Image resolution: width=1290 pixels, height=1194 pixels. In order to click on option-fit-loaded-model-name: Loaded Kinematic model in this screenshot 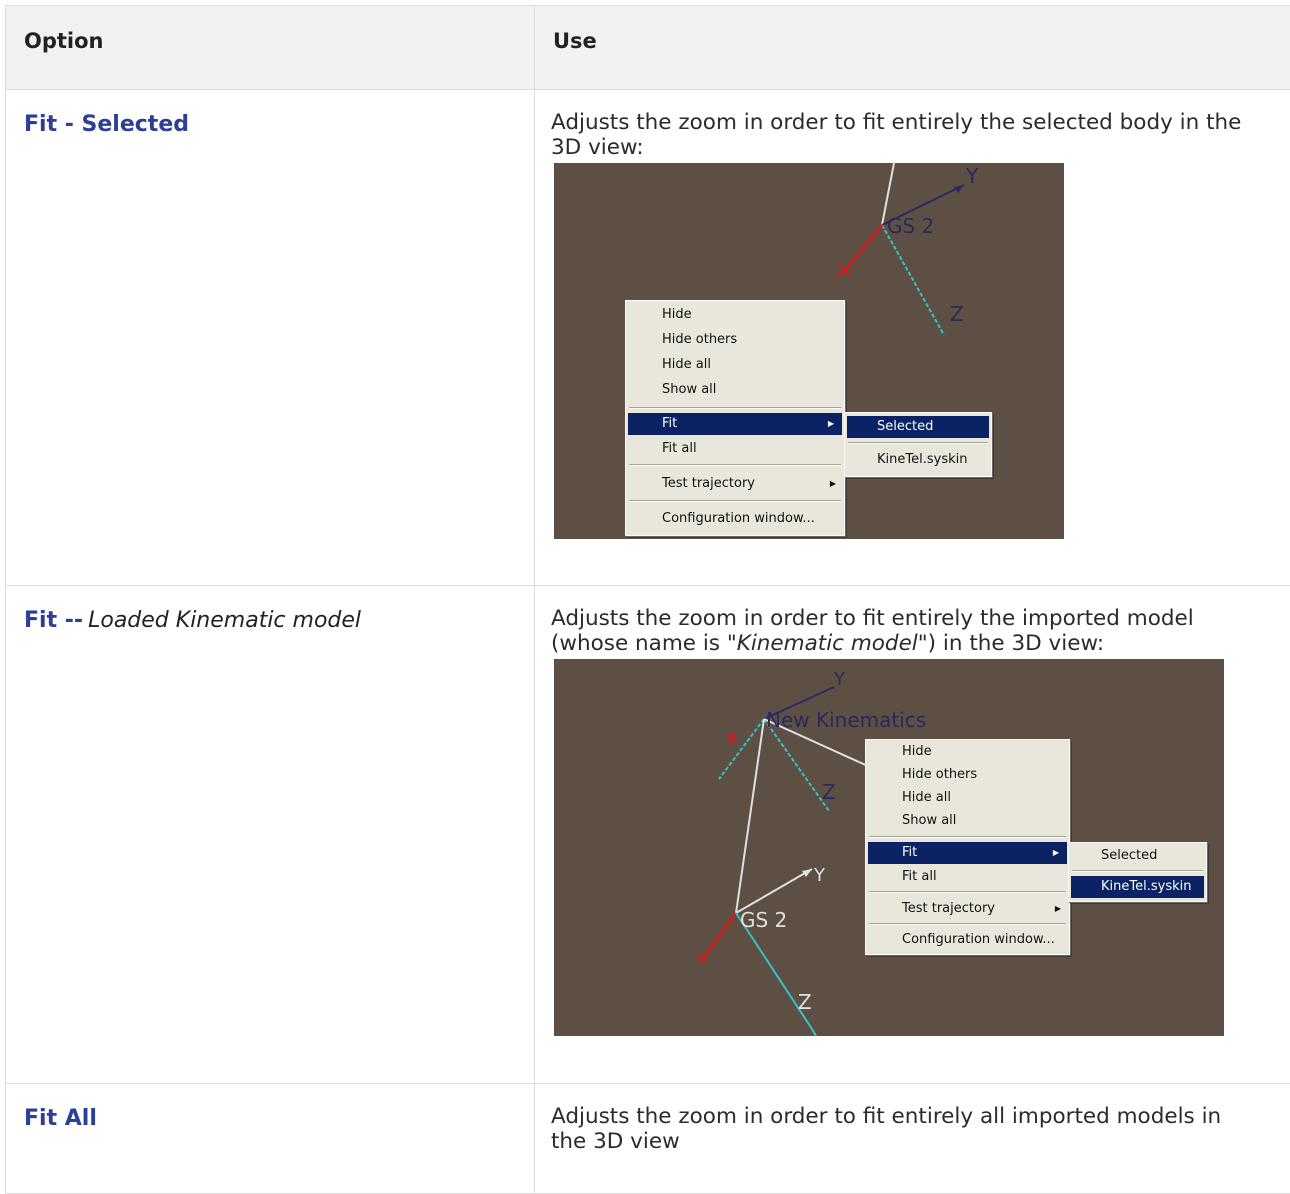, I will do `click(225, 620)`.